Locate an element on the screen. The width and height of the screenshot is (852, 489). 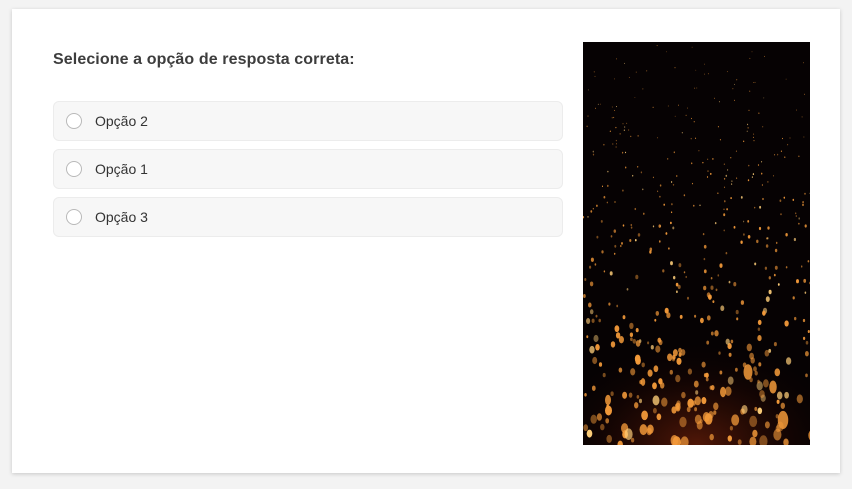
option-item: Opção 1 is located at coordinates (308, 169).